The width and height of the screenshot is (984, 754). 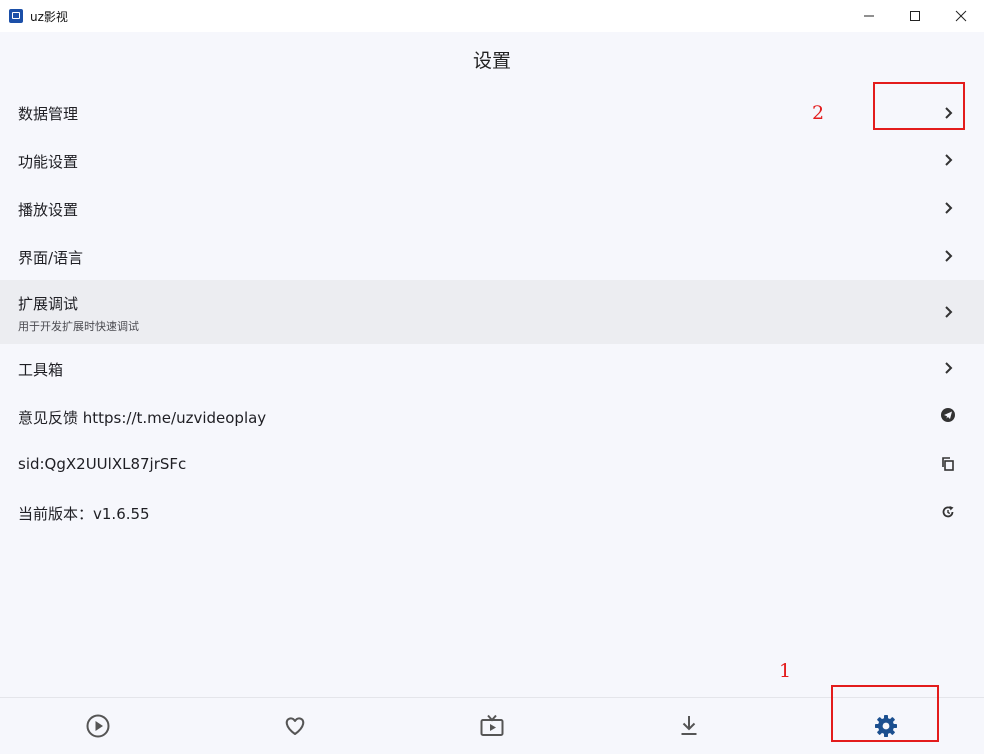 I want to click on nav-download-button, so click(x=689, y=726).